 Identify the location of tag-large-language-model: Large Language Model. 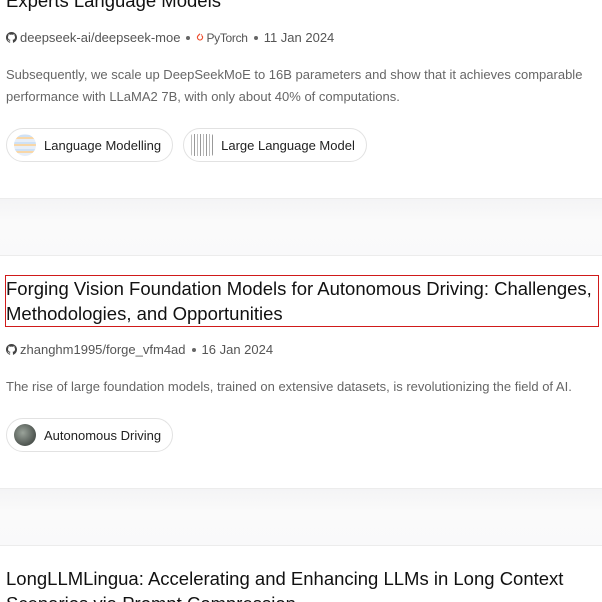
(275, 145).